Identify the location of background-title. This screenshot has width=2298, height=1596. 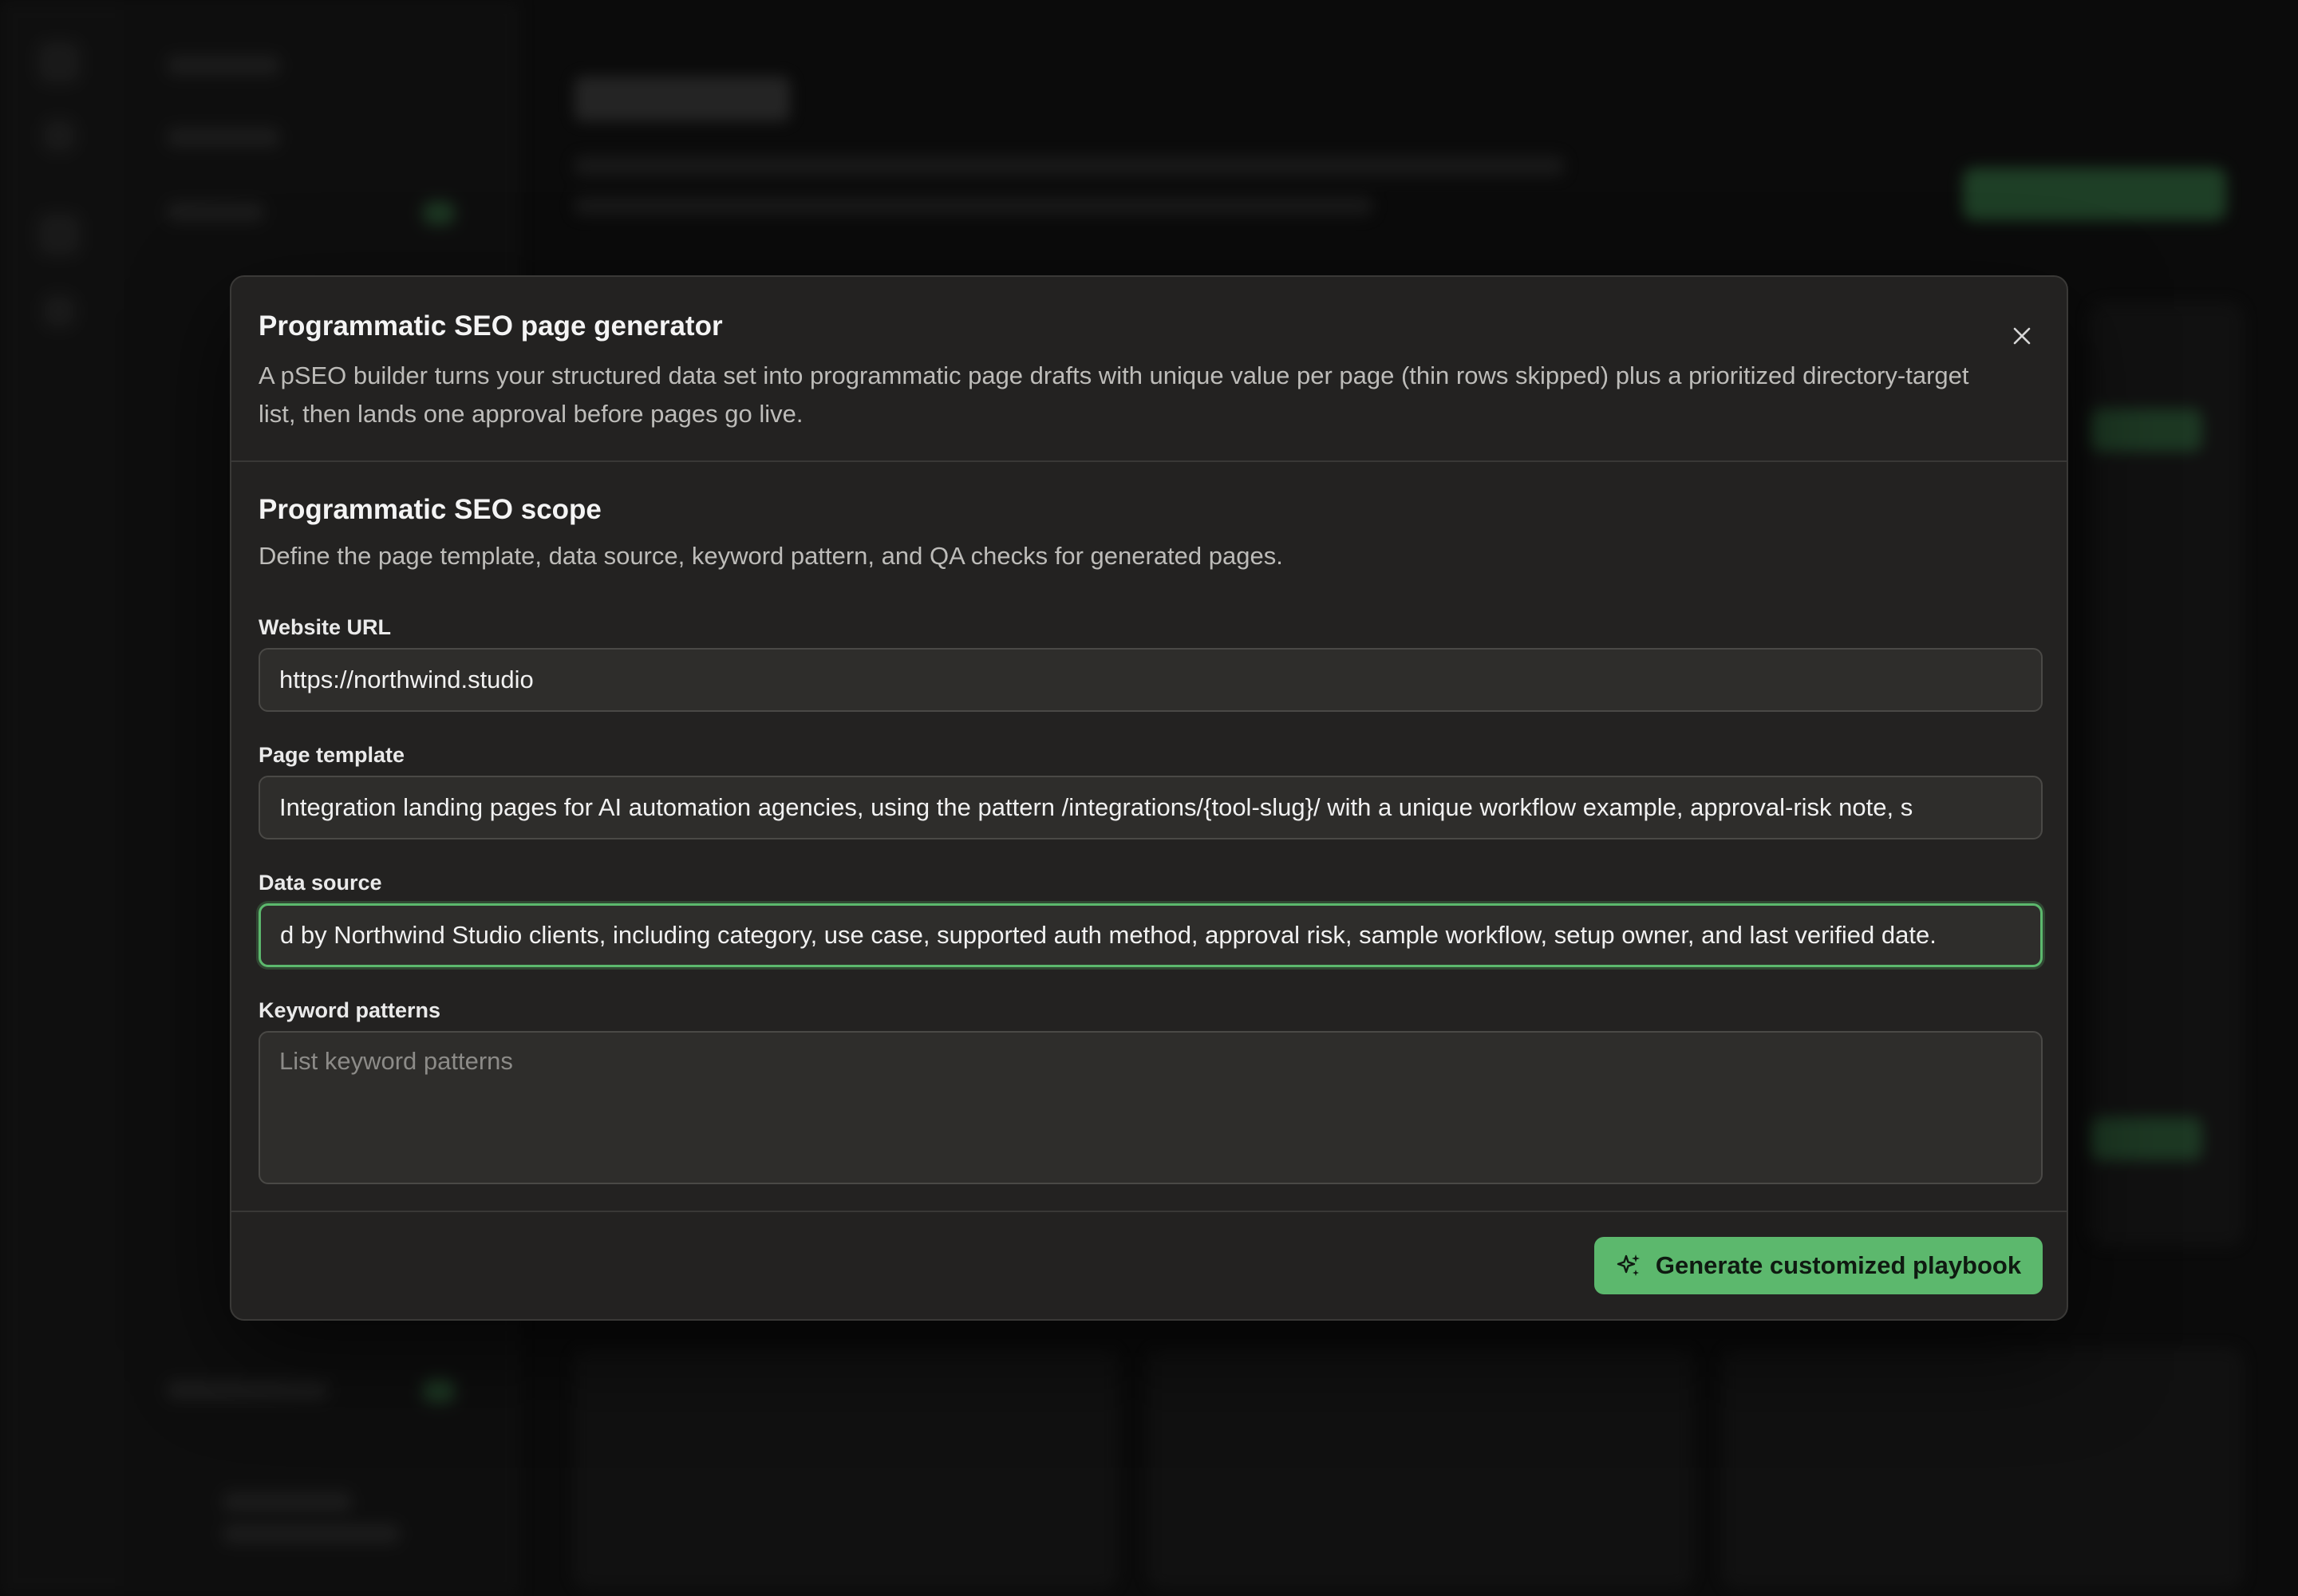
(682, 99).